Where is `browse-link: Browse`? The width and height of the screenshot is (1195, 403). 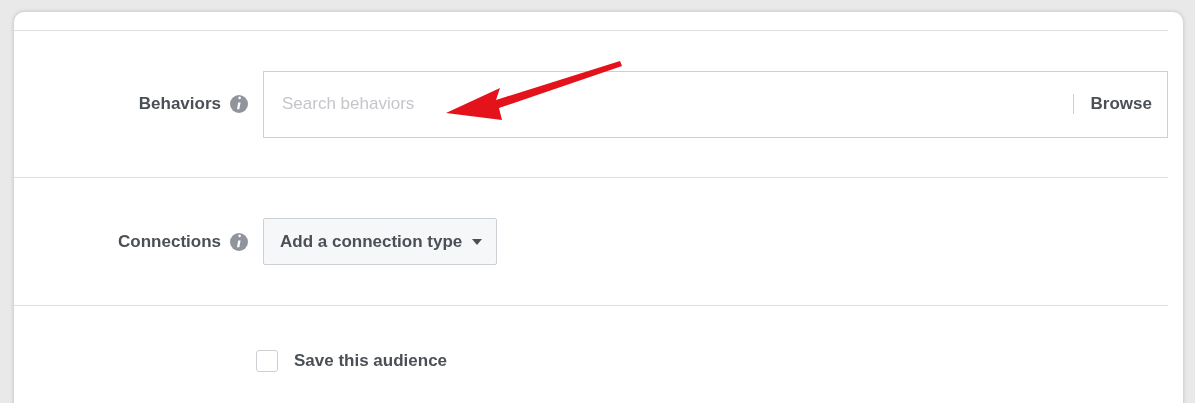
browse-link: Browse is located at coordinates (1120, 104).